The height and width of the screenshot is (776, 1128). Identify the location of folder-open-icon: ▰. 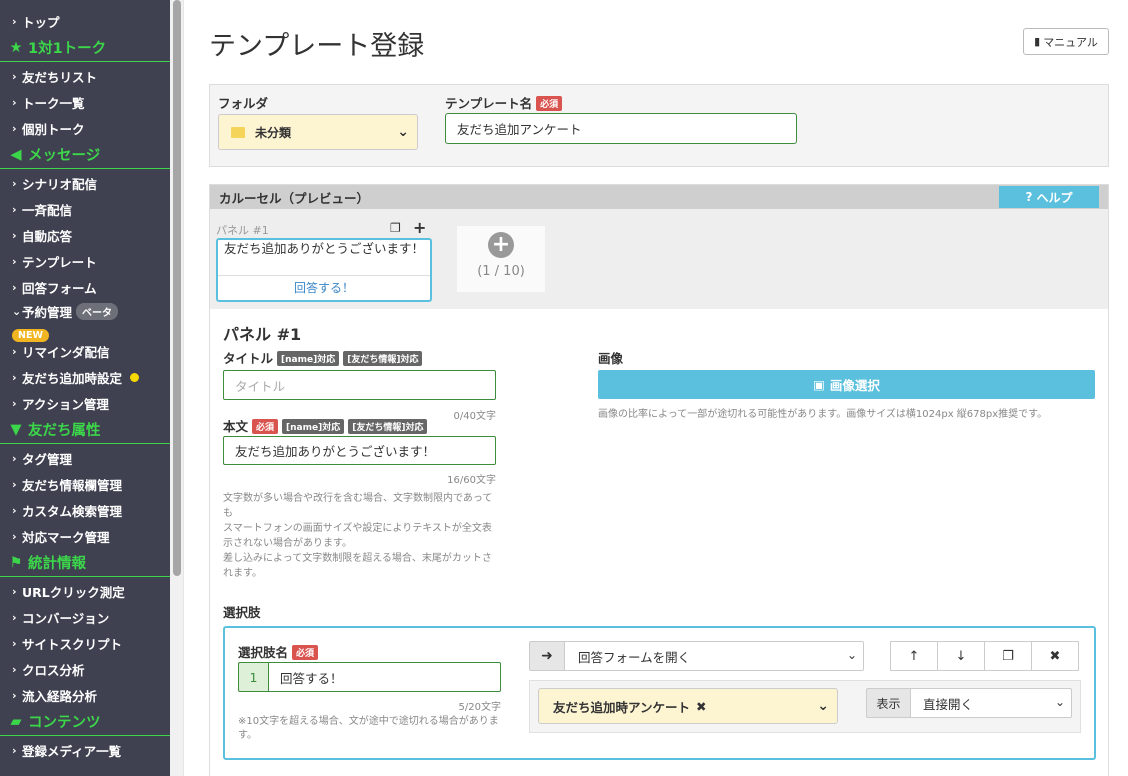
(16, 721).